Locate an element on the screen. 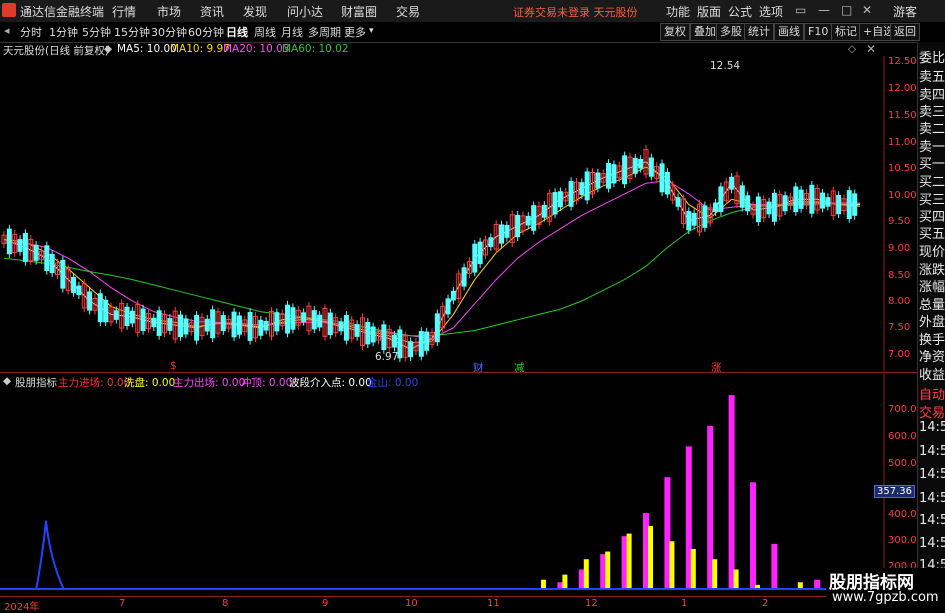 The width and height of the screenshot is (945, 613). minimize-icon: — is located at coordinates (824, 10).